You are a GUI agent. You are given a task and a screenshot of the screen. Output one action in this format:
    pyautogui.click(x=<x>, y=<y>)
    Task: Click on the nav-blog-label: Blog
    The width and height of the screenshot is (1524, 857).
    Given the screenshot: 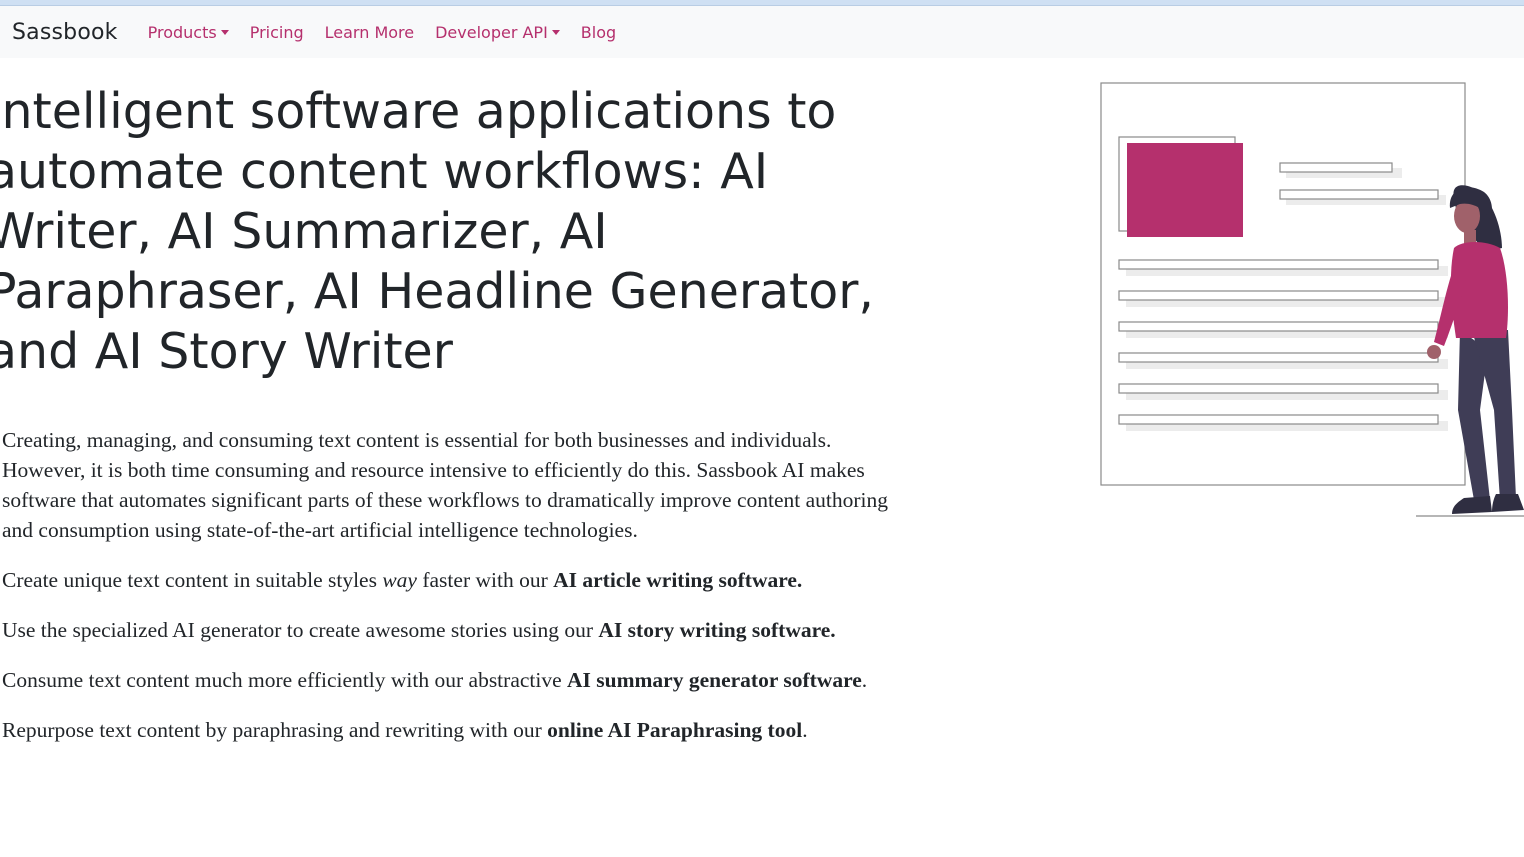 What is the action you would take?
    pyautogui.click(x=598, y=32)
    